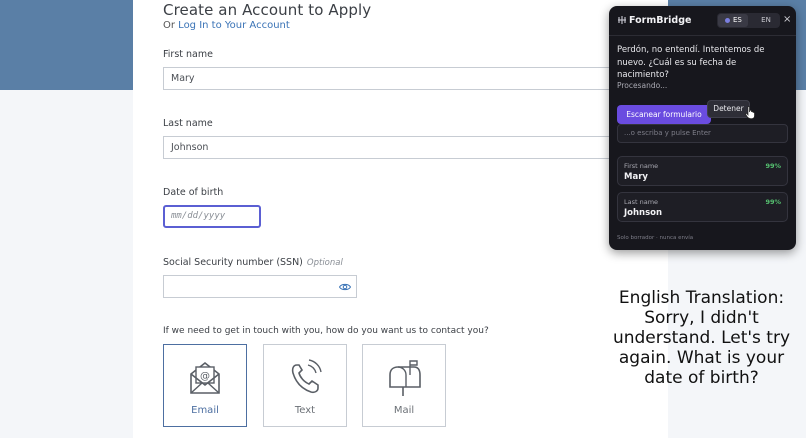  What do you see at coordinates (233, 262) in the screenshot?
I see `ssn-label-text: Social Security number (SSN)` at bounding box center [233, 262].